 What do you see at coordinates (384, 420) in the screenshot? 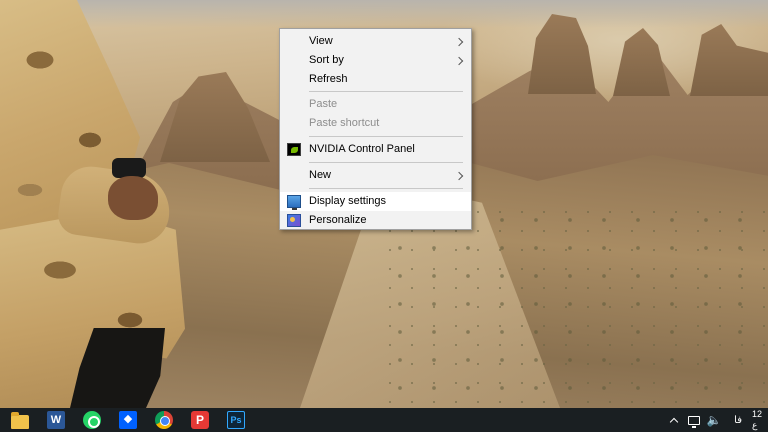
I see `taskbar: W P Ps 🔈 فا 12 ع` at bounding box center [384, 420].